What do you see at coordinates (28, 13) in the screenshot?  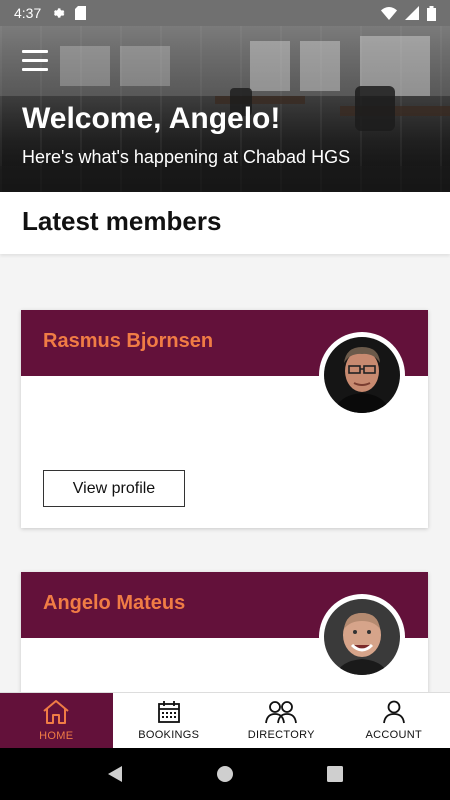 I see `status-time: 4:37` at bounding box center [28, 13].